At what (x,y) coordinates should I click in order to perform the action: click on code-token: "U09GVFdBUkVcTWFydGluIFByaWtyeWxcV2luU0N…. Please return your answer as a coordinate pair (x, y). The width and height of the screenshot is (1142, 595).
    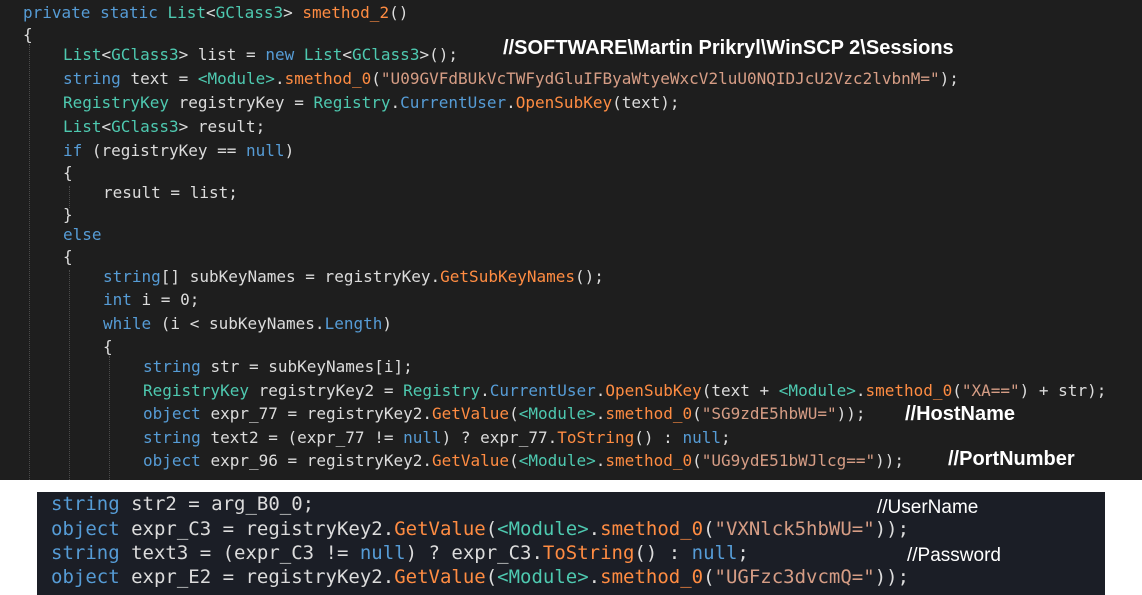
    Looking at the image, I should click on (660, 78).